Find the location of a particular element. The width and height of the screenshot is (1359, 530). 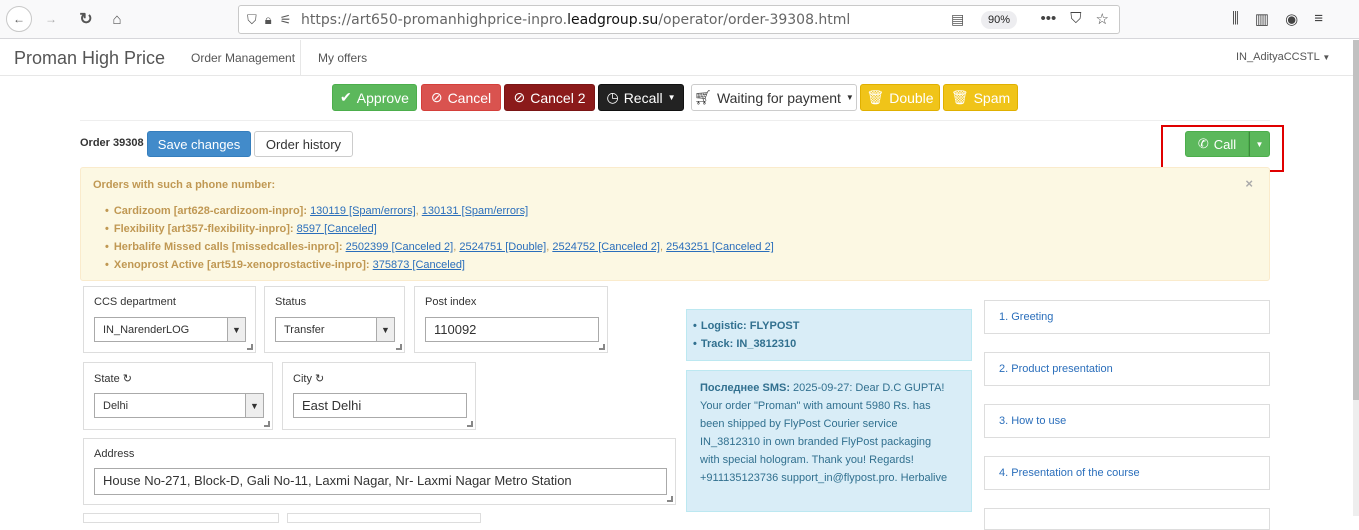

order-history-button: Order history is located at coordinates (303, 144).